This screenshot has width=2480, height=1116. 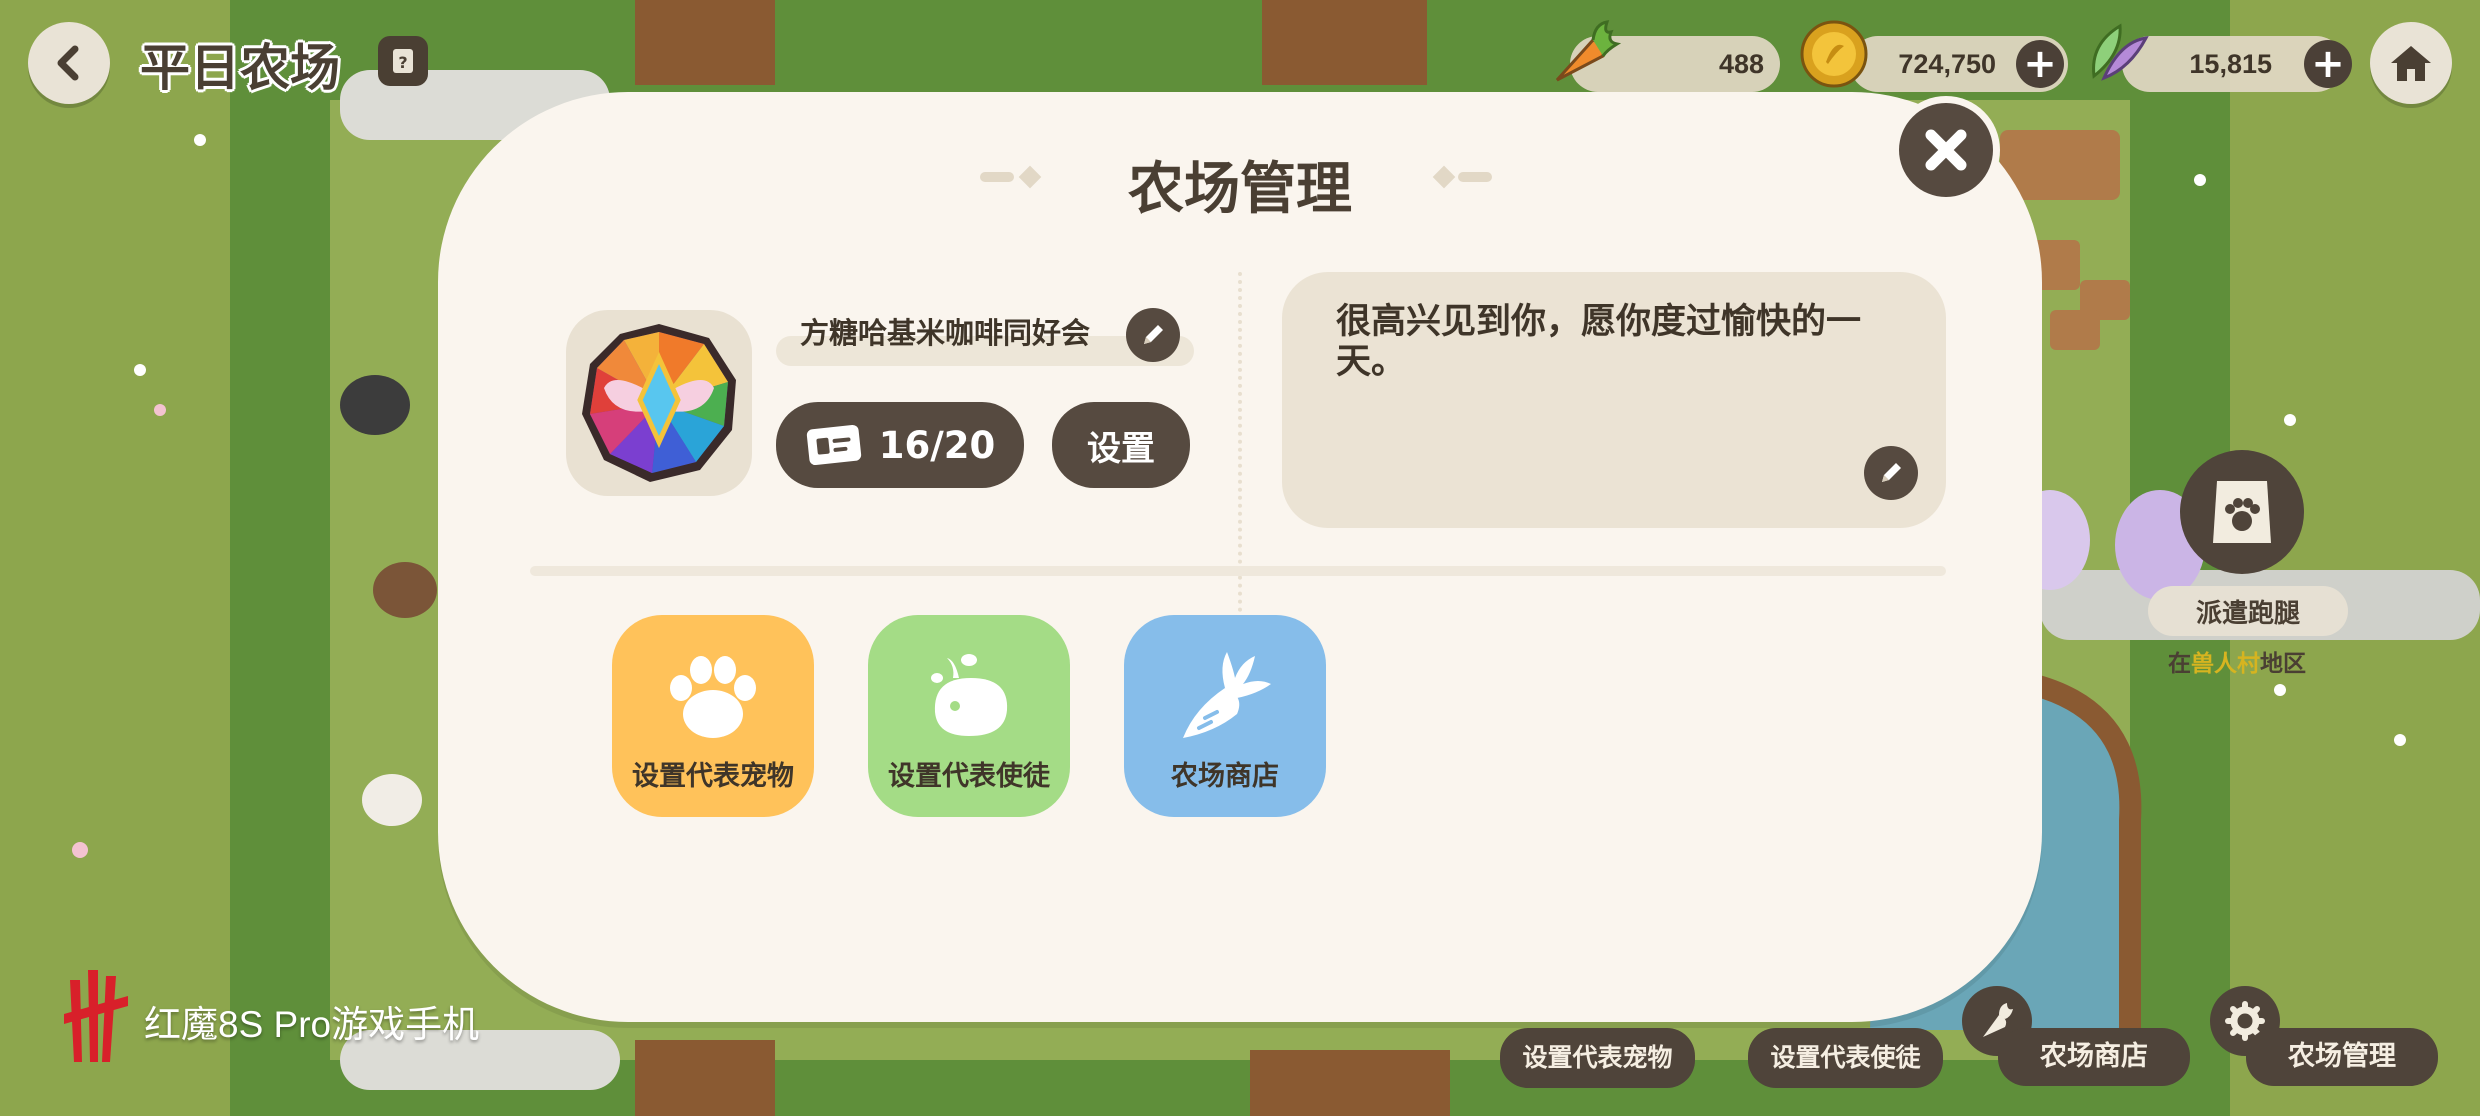 I want to click on section-divider, so click(x=1238, y=571).